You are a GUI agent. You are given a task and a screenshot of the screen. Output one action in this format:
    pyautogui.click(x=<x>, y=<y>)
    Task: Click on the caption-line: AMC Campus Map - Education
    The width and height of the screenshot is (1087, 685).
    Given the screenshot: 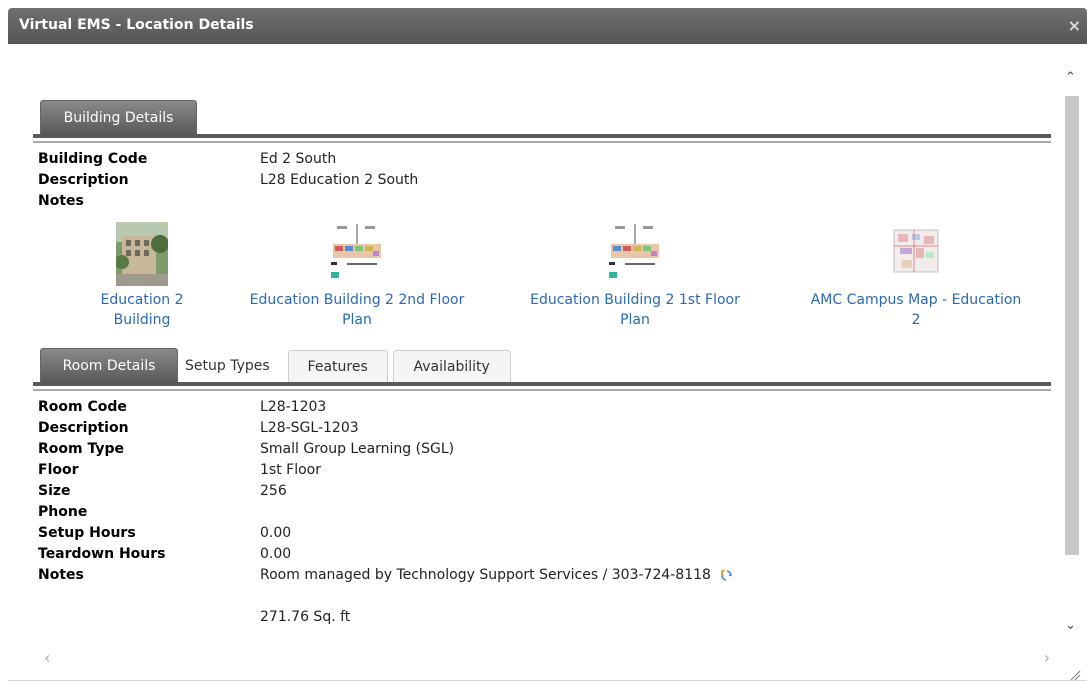 What is the action you would take?
    pyautogui.click(x=916, y=300)
    